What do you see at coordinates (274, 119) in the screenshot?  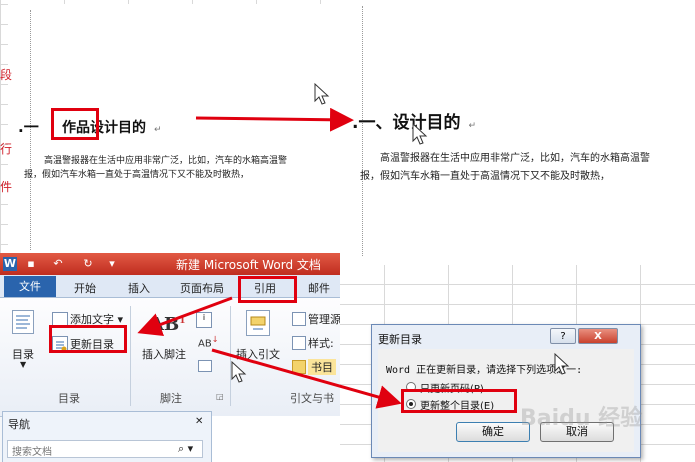 I see `arrow-heading-change` at bounding box center [274, 119].